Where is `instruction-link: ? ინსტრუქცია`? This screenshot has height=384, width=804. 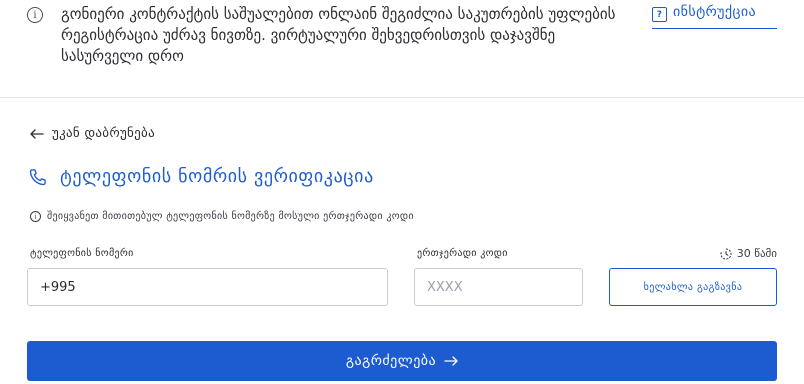 instruction-link: ? ინსტრუქცია is located at coordinates (714, 16).